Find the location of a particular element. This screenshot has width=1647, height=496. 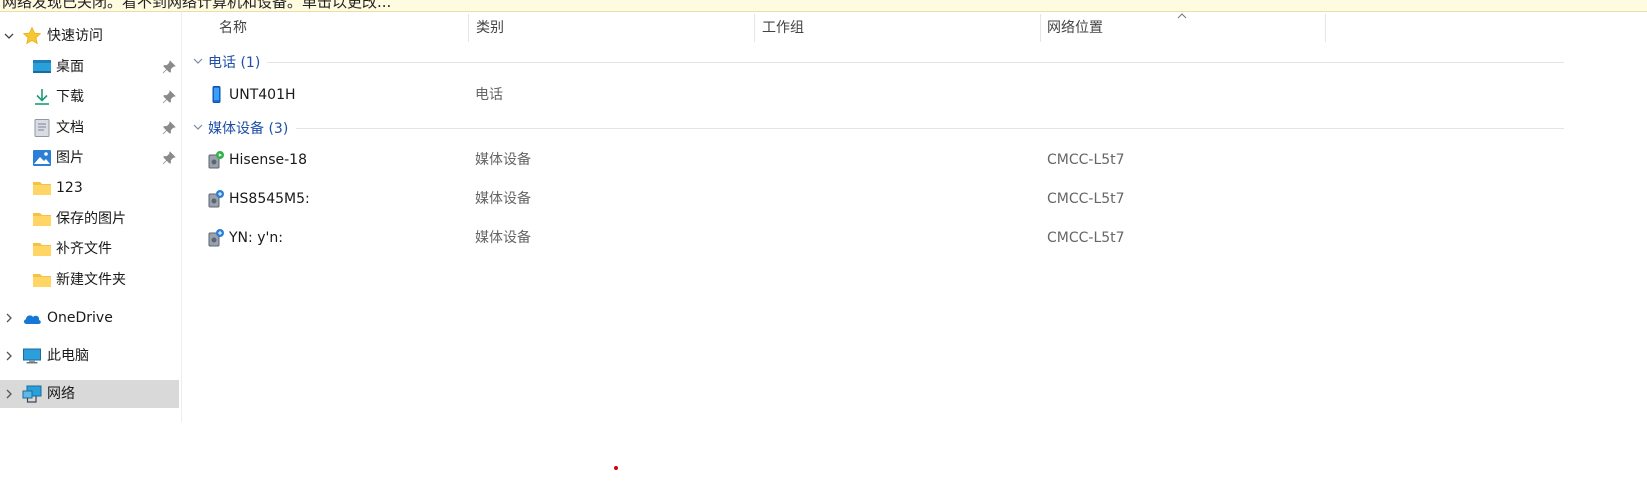

nav-this-pc: 此电脑 is located at coordinates (90, 356).